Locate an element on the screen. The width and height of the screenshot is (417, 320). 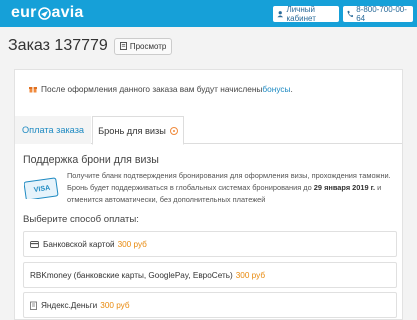
tab-visa-booking: Бронь для визы is located at coordinates (138, 130).